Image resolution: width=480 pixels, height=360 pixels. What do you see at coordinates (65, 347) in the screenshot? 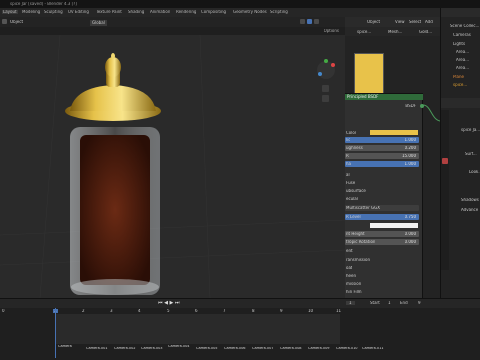
I see `timeline-marker: Camera` at bounding box center [65, 347].